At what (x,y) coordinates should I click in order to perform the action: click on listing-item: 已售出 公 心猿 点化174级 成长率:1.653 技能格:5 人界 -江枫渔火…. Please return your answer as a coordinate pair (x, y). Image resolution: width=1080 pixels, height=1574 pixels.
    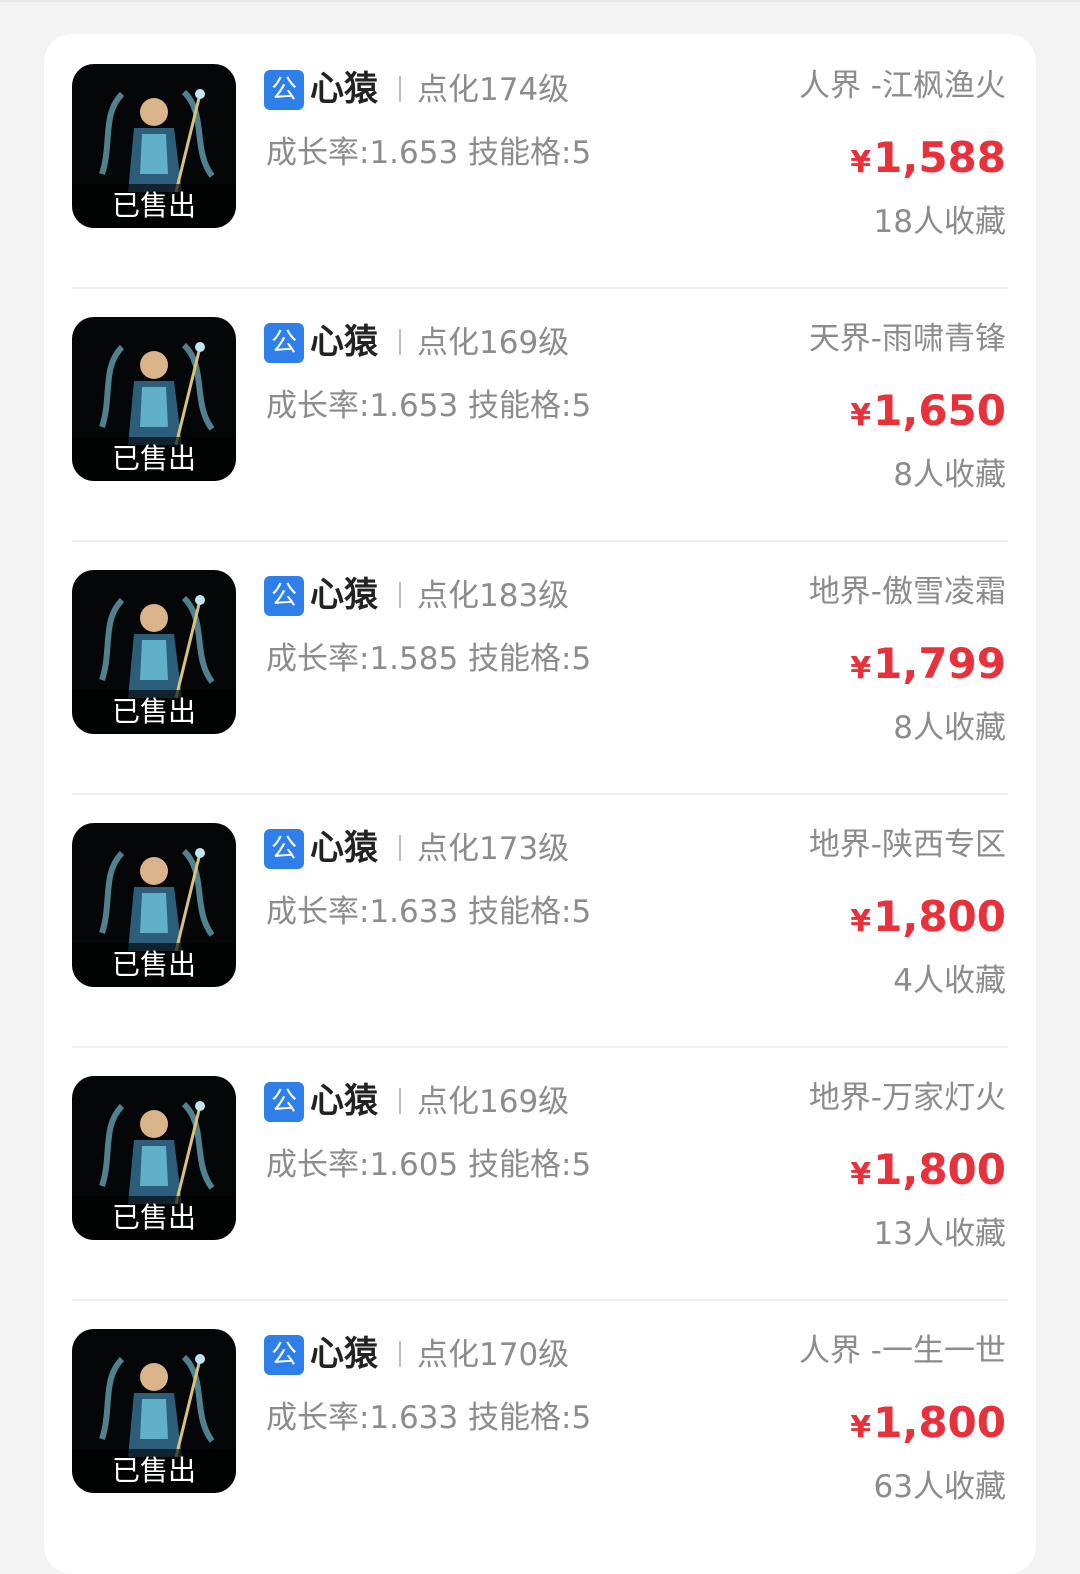
    Looking at the image, I should click on (540, 160).